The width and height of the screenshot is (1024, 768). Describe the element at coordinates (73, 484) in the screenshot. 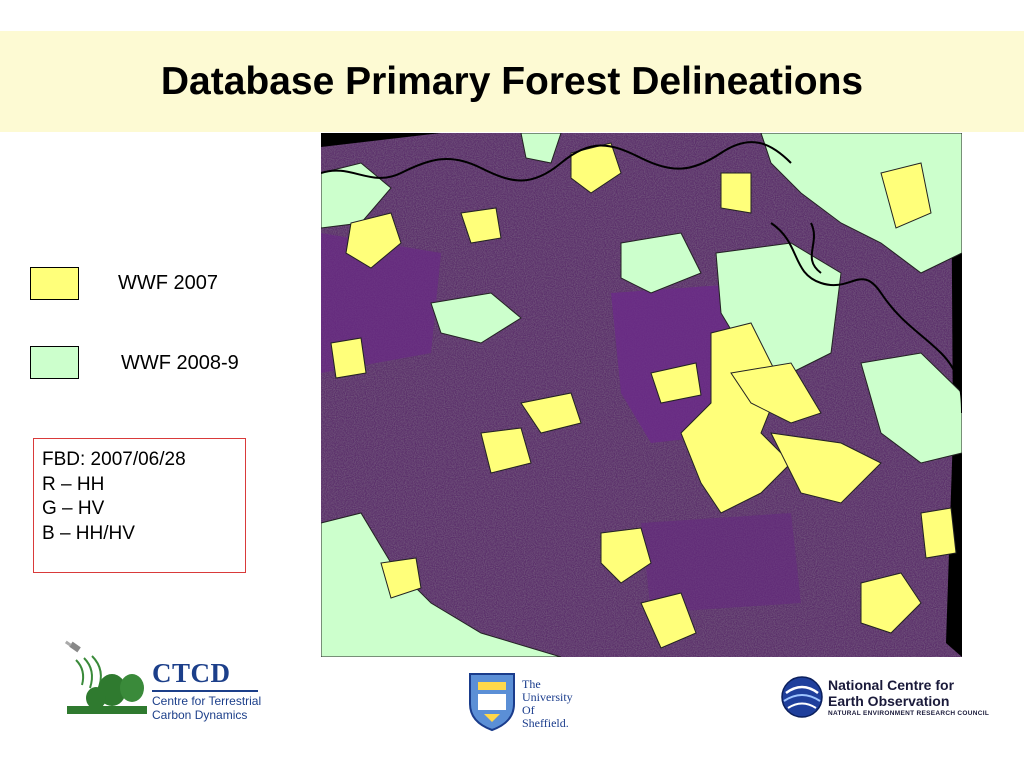

I see `info-red-channel: R – HH` at that location.